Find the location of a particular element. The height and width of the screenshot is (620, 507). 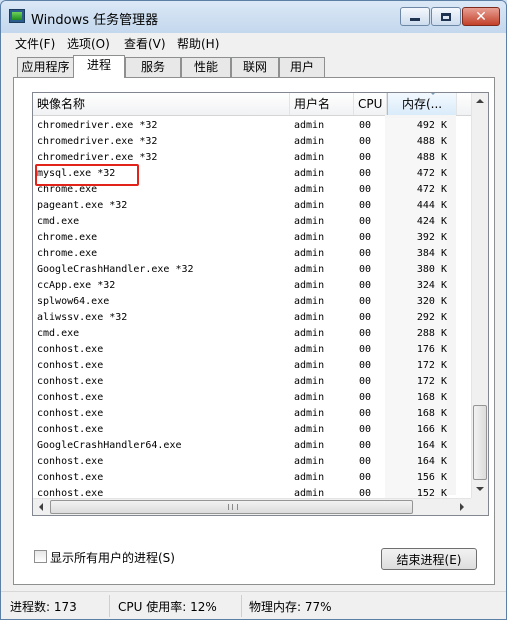

process-row: conhost.exe admin 00 176 K is located at coordinates (252, 350).